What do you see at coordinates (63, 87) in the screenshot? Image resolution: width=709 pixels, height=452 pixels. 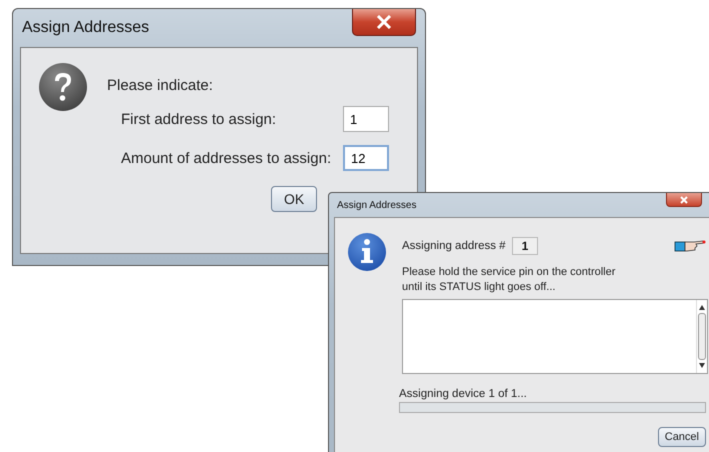 I see `question-icon` at bounding box center [63, 87].